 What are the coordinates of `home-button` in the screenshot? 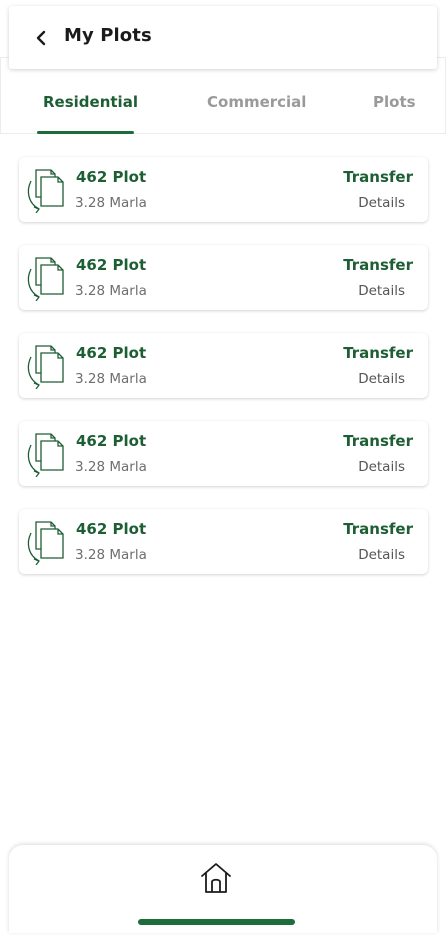 It's located at (216, 878).